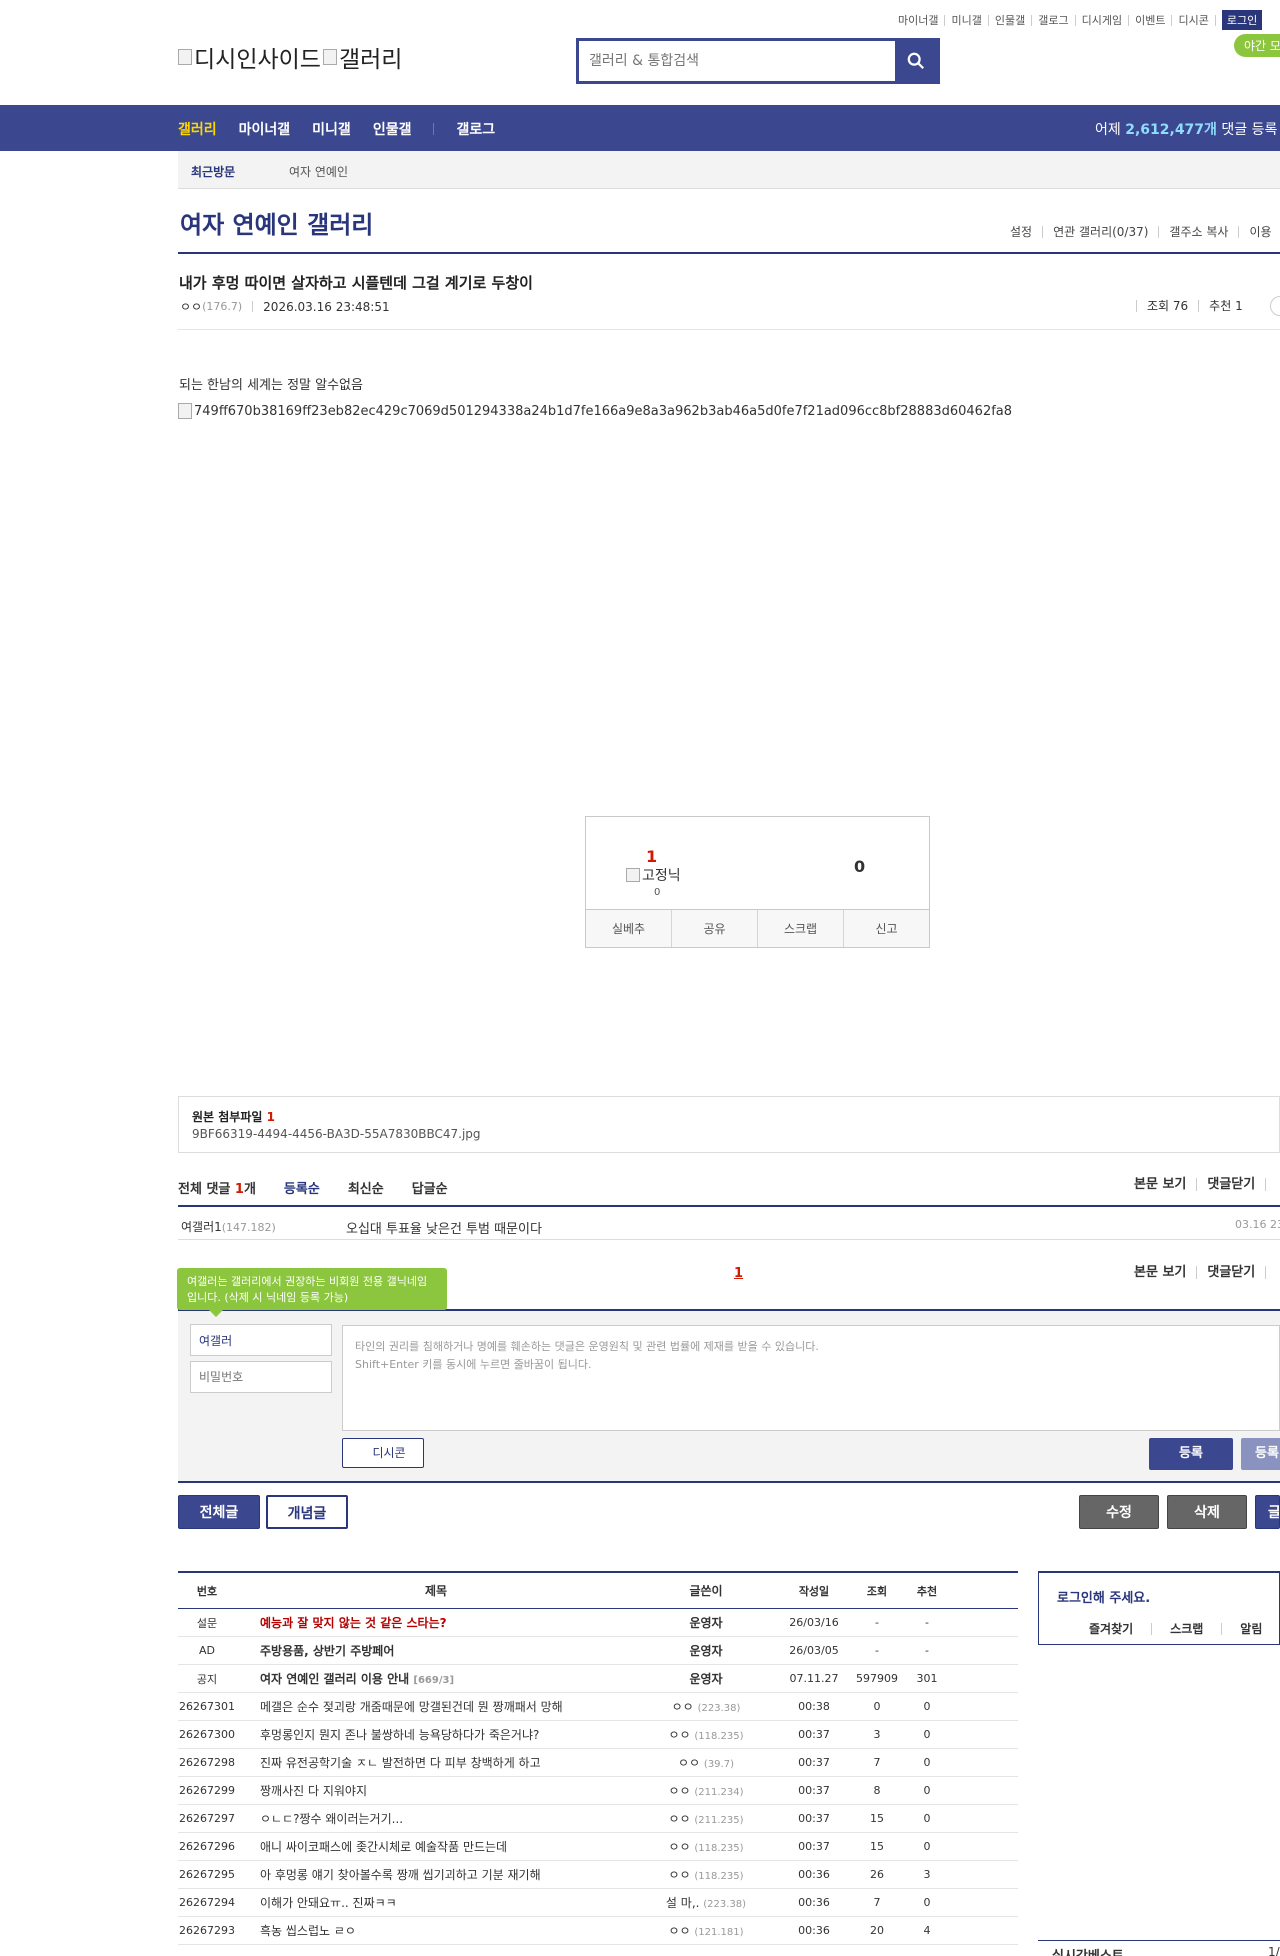 The width and height of the screenshot is (1280, 1956). What do you see at coordinates (302, 1187) in the screenshot?
I see `sort-registered: 등록순` at bounding box center [302, 1187].